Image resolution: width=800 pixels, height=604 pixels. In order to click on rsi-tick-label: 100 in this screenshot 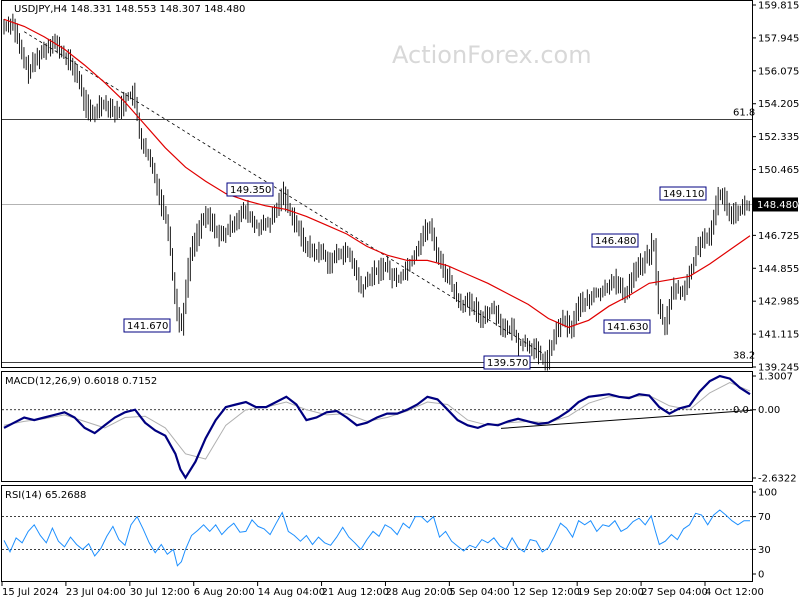, I will do `click(767, 493)`.